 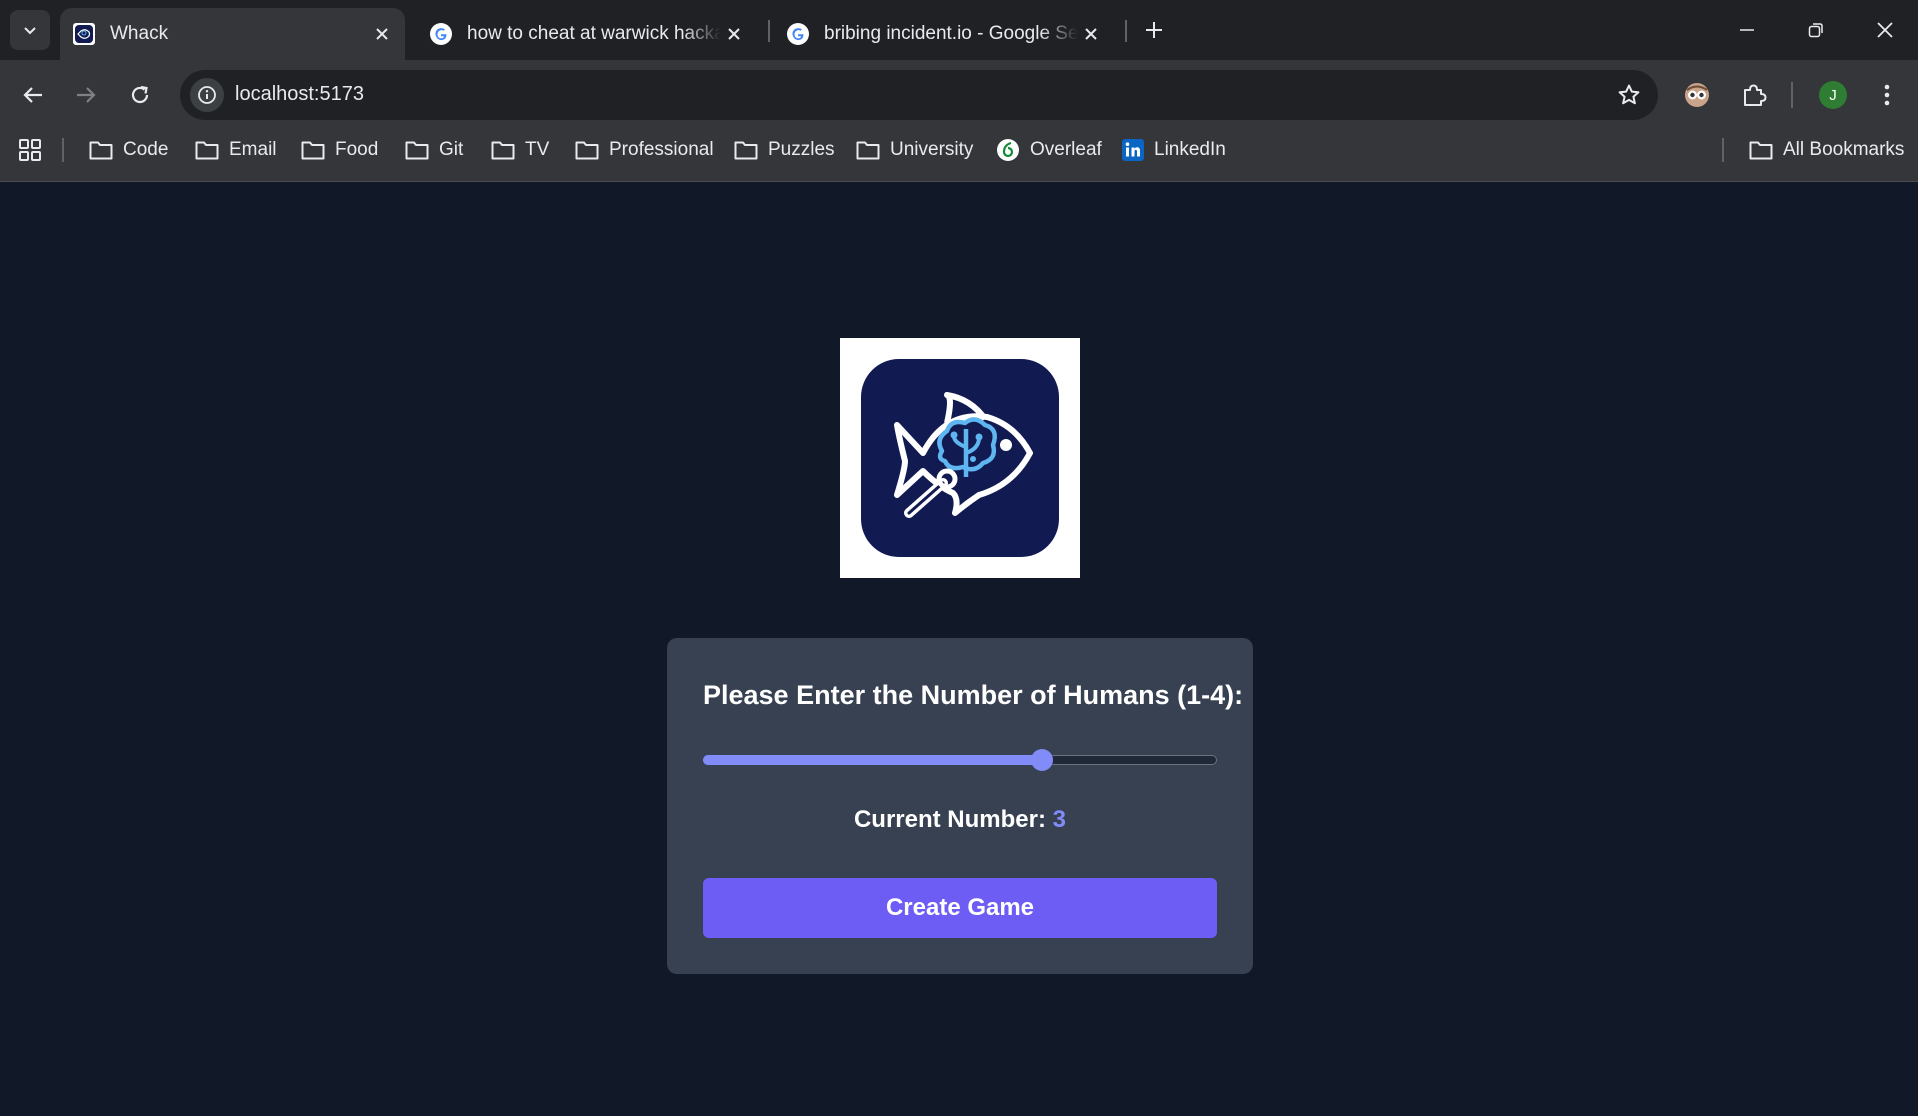 I want to click on all-bookmarks: All Bookmarks, so click(x=1826, y=150).